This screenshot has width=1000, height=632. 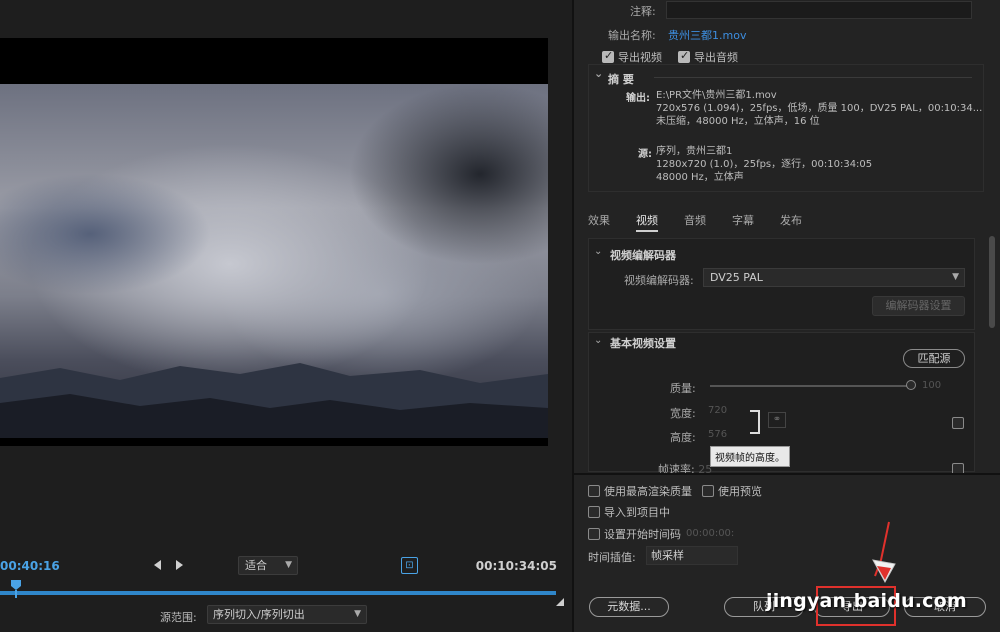 What do you see at coordinates (643, 255) in the screenshot?
I see `video-codec-heading: 视频编解码器` at bounding box center [643, 255].